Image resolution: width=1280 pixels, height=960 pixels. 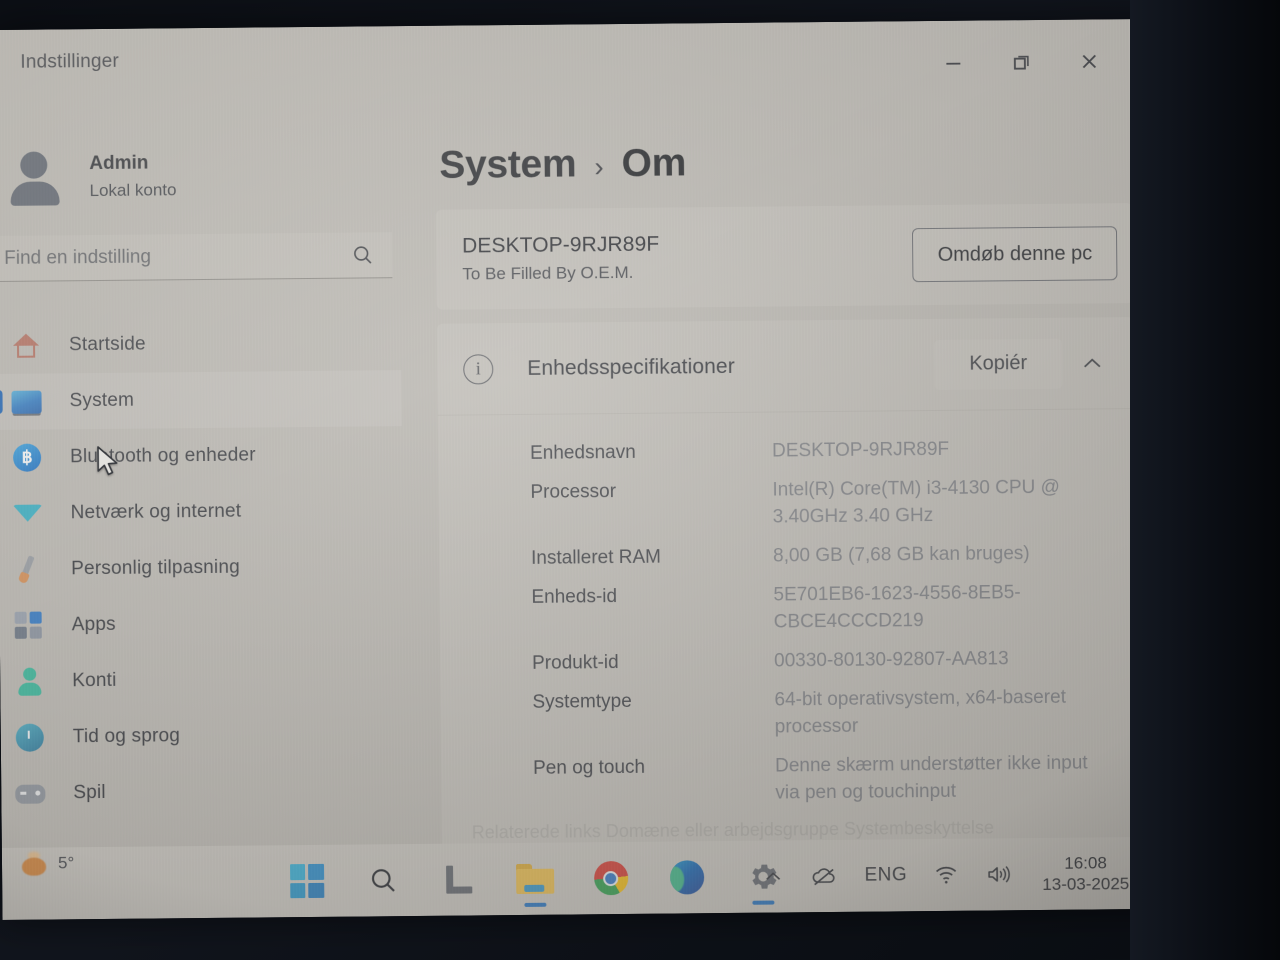 I want to click on sidebar-item-netvaerk-og-internet: Netværk og internet, so click(x=201, y=512).